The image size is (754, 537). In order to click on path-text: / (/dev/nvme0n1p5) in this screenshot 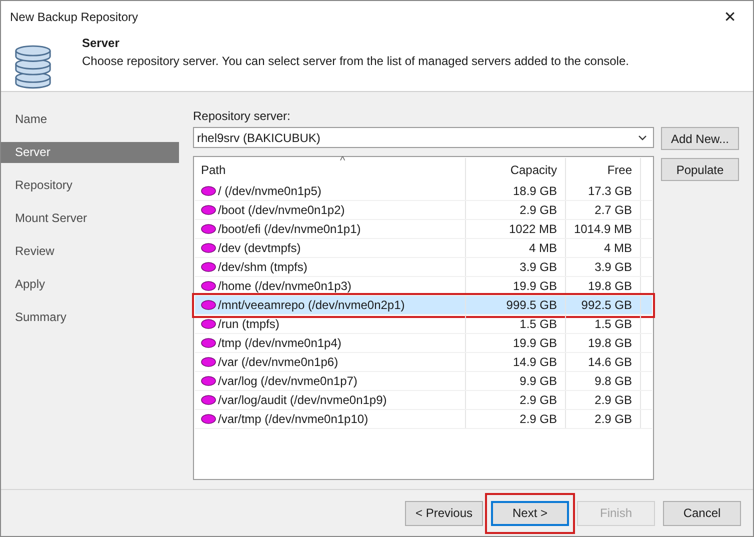, I will do `click(270, 191)`.